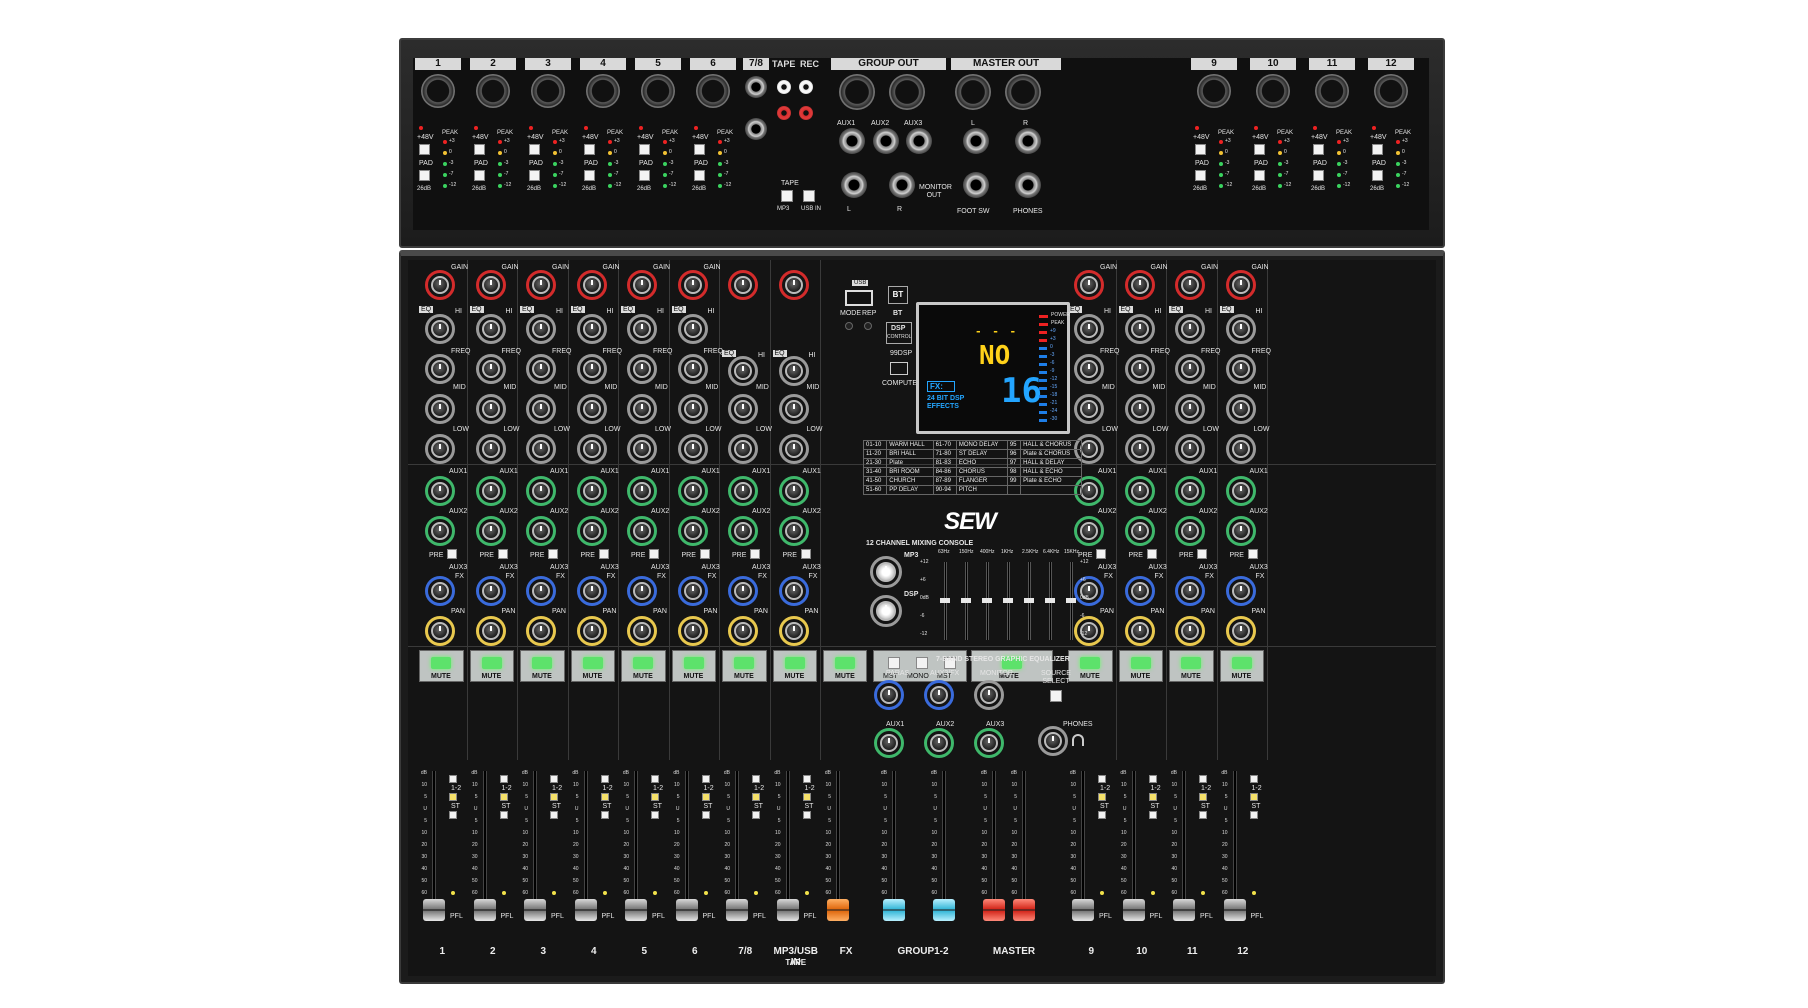  What do you see at coordinates (784, 87) in the screenshot?
I see `tape-in-left-rca` at bounding box center [784, 87].